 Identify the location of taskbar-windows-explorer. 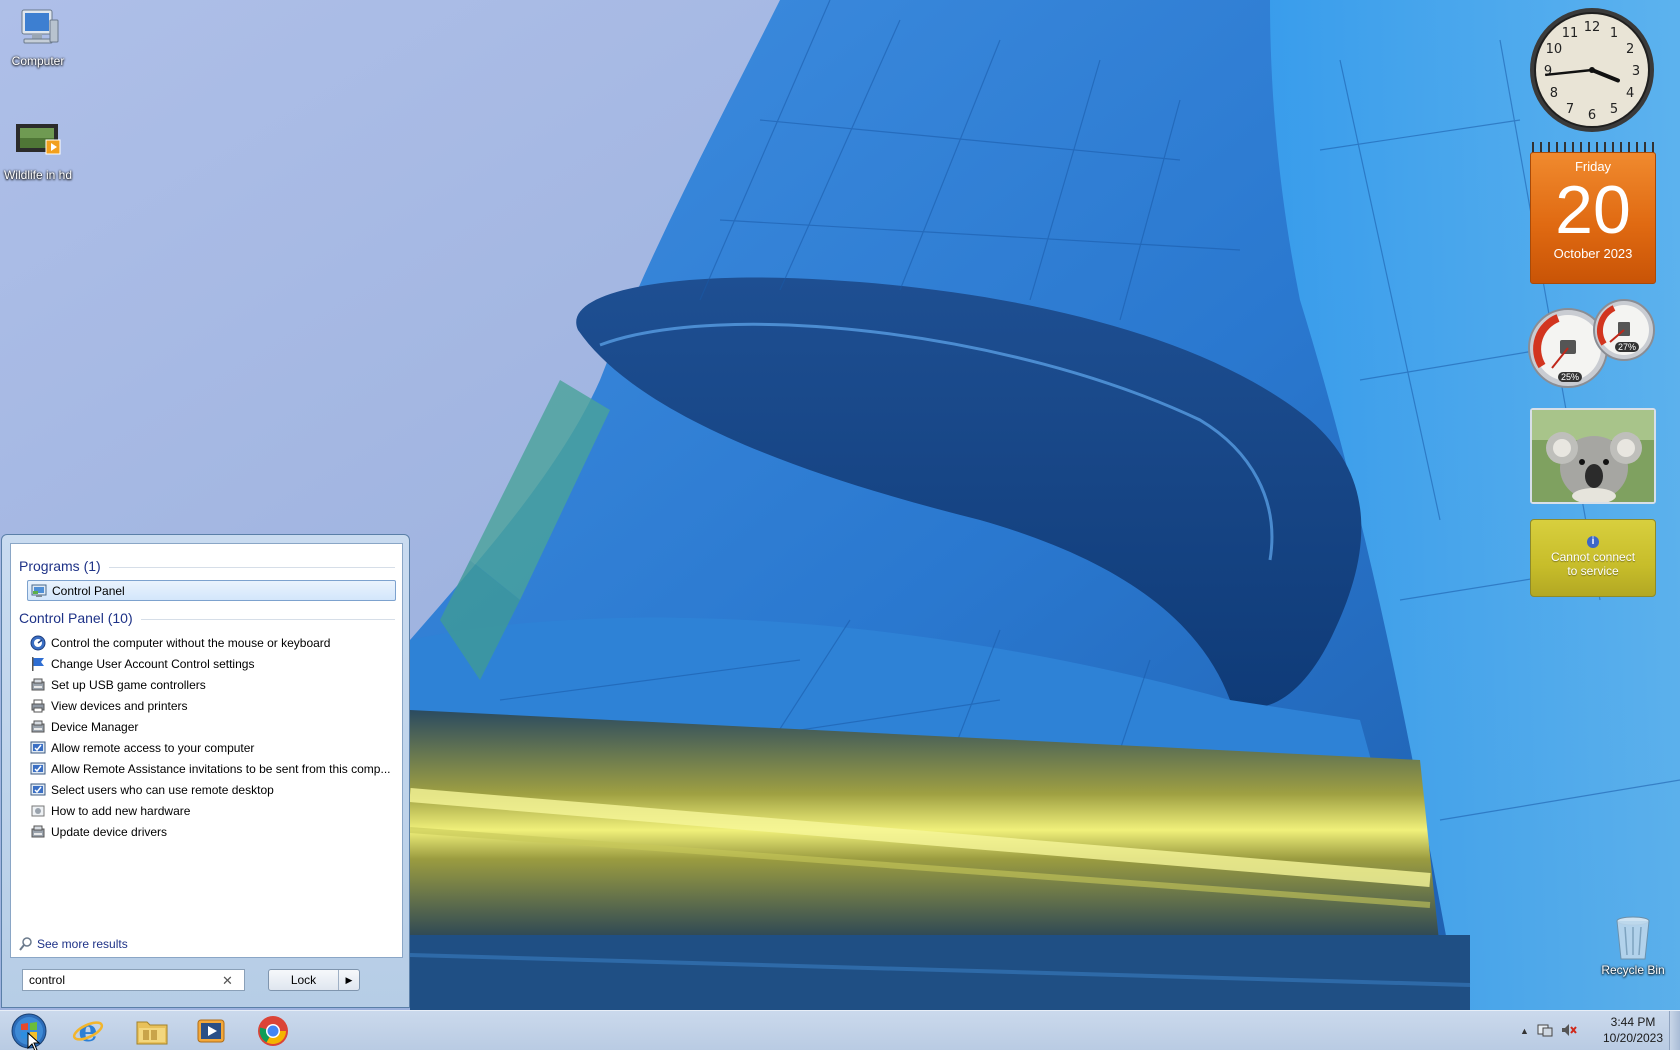
(152, 1031).